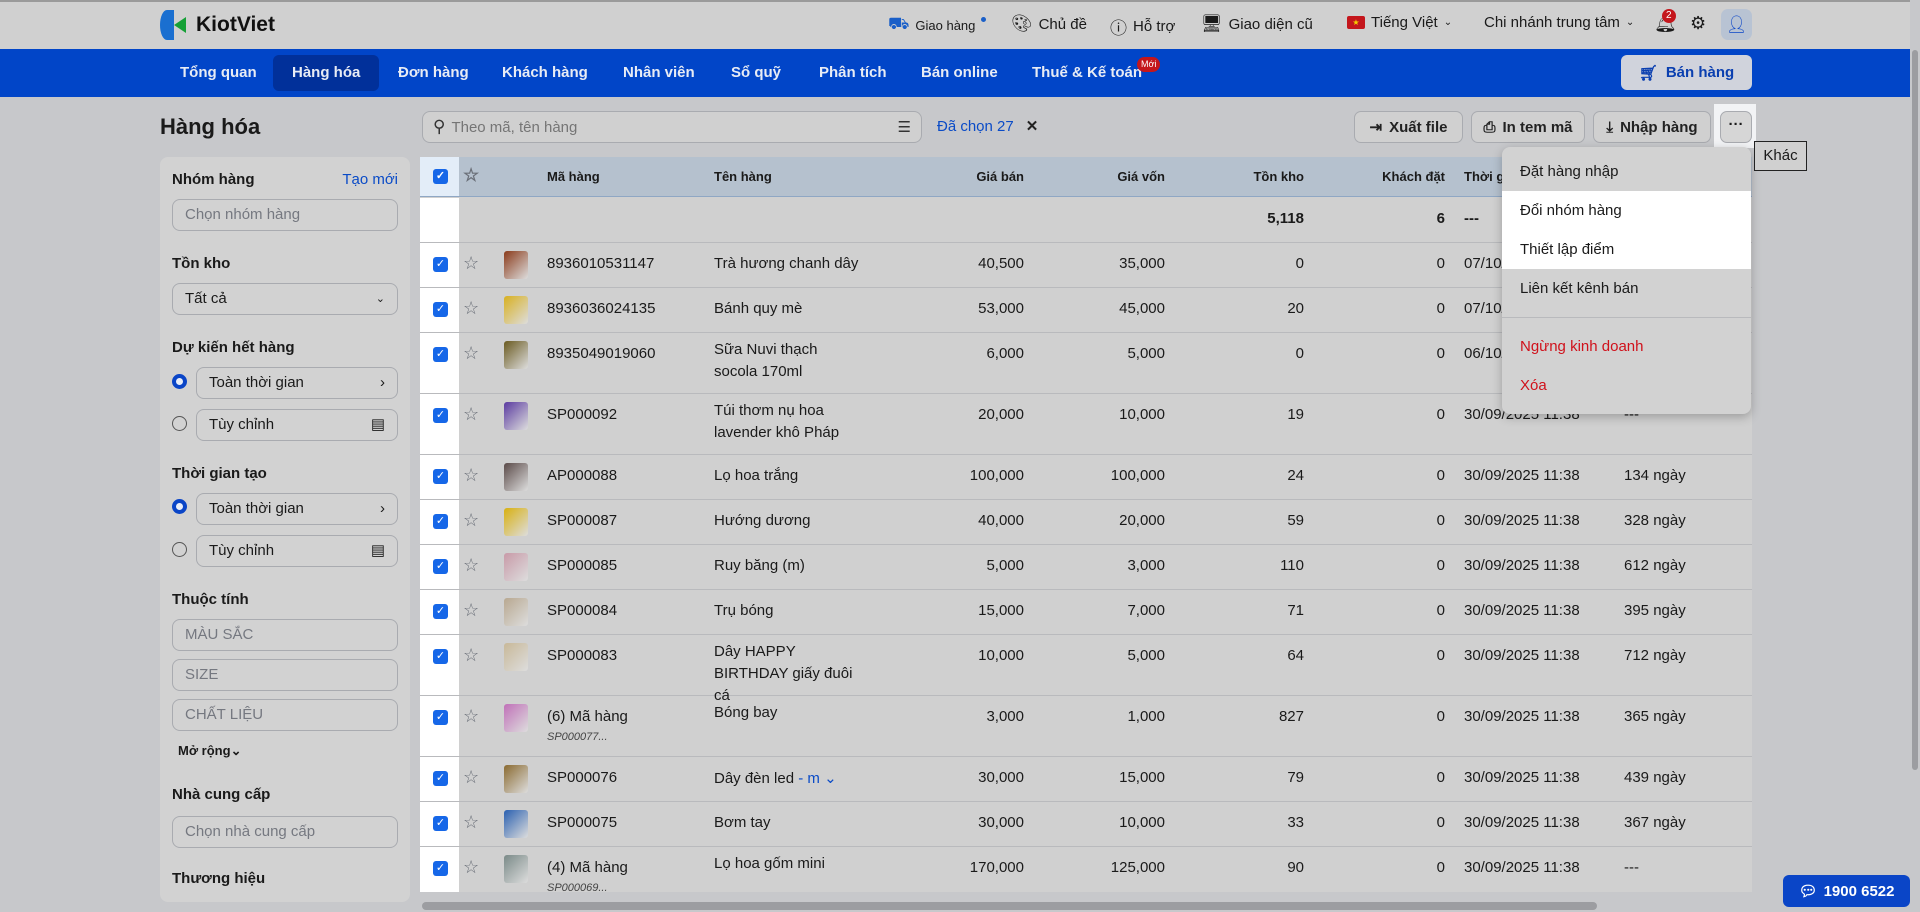  Describe the element at coordinates (285, 832) in the screenshot. I see `supplier-select: Chọn nhà cung cấp` at that location.